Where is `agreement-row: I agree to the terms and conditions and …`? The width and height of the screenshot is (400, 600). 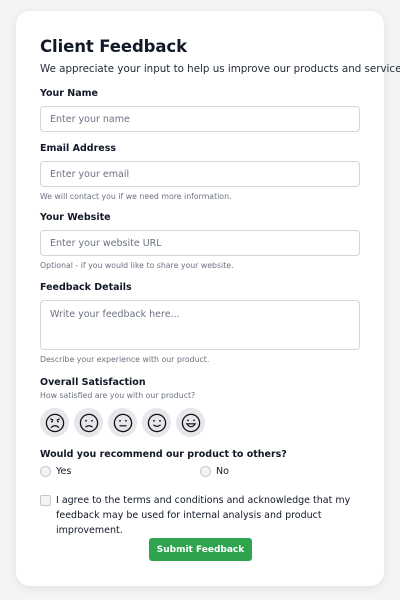
agreement-row: I agree to the terms and conditions and … is located at coordinates (198, 515).